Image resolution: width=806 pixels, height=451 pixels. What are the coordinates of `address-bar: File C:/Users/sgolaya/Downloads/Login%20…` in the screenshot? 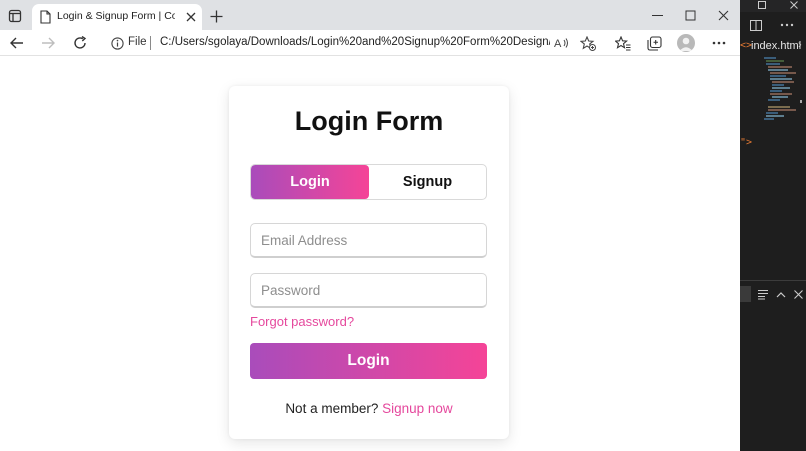 It's located at (353, 43).